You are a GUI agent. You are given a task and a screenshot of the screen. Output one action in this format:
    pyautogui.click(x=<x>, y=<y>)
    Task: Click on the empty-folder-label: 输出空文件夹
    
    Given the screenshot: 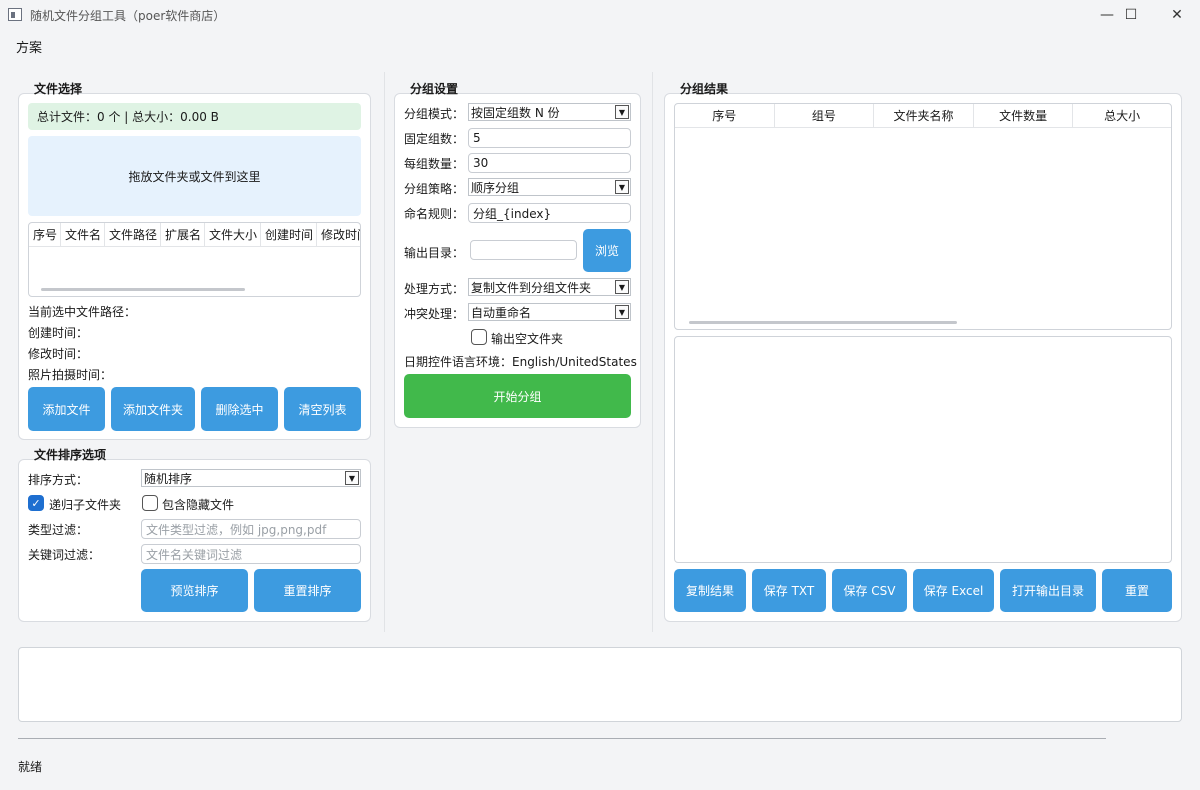 What is the action you would take?
    pyautogui.click(x=527, y=339)
    